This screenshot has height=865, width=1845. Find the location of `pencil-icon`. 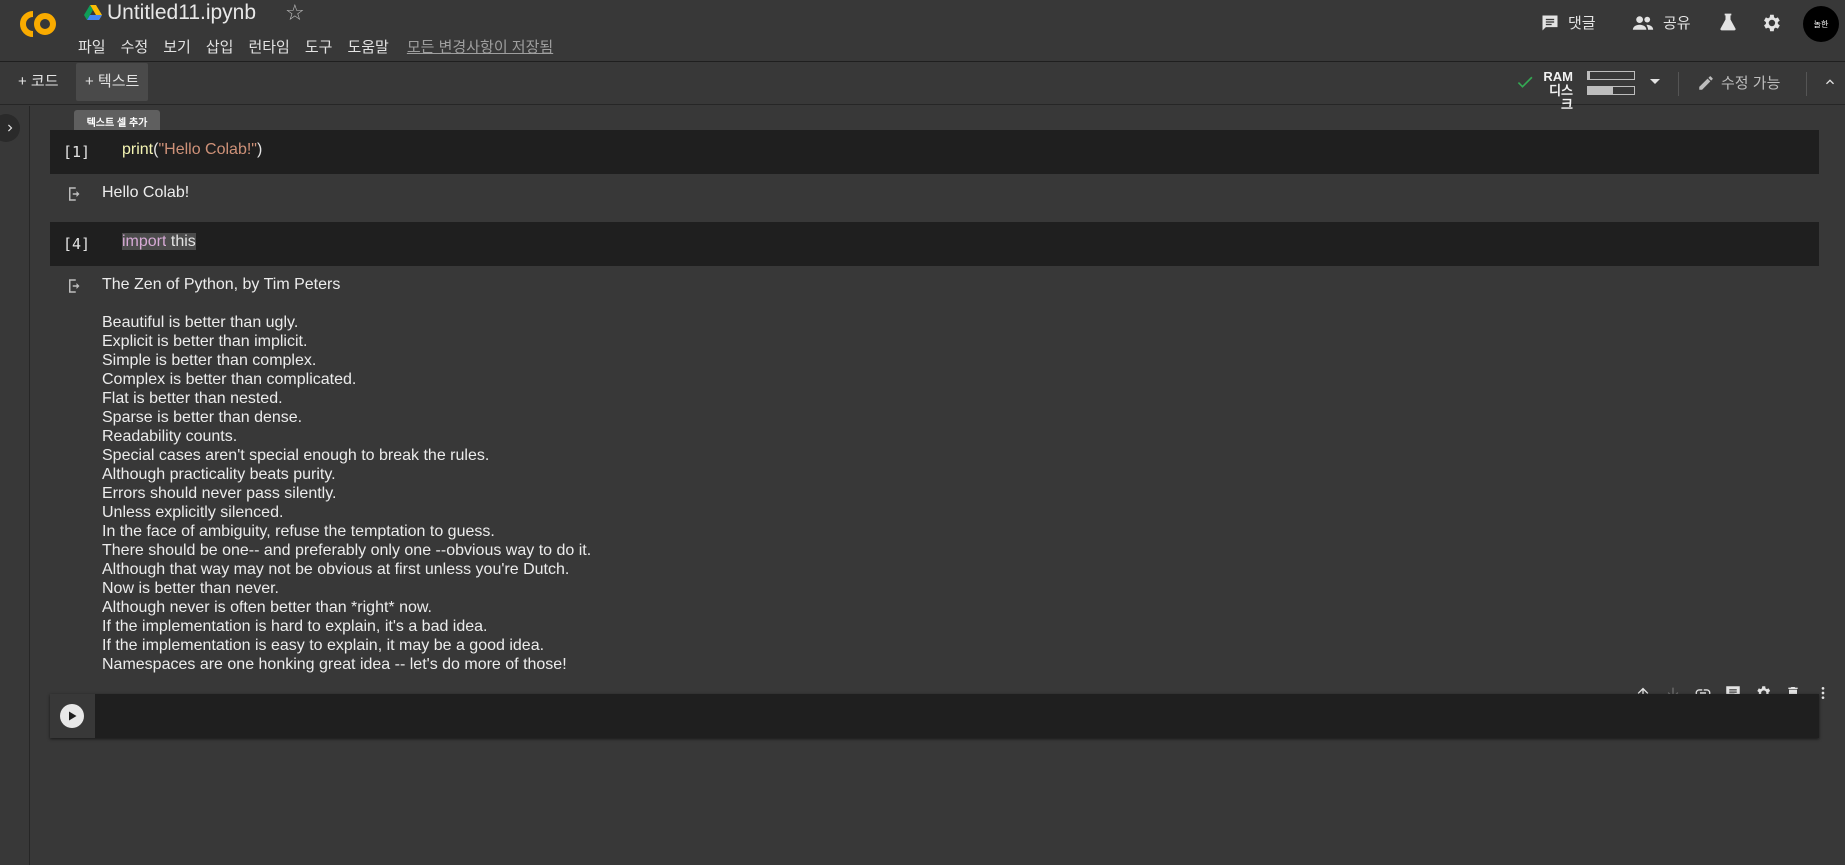

pencil-icon is located at coordinates (1706, 82).